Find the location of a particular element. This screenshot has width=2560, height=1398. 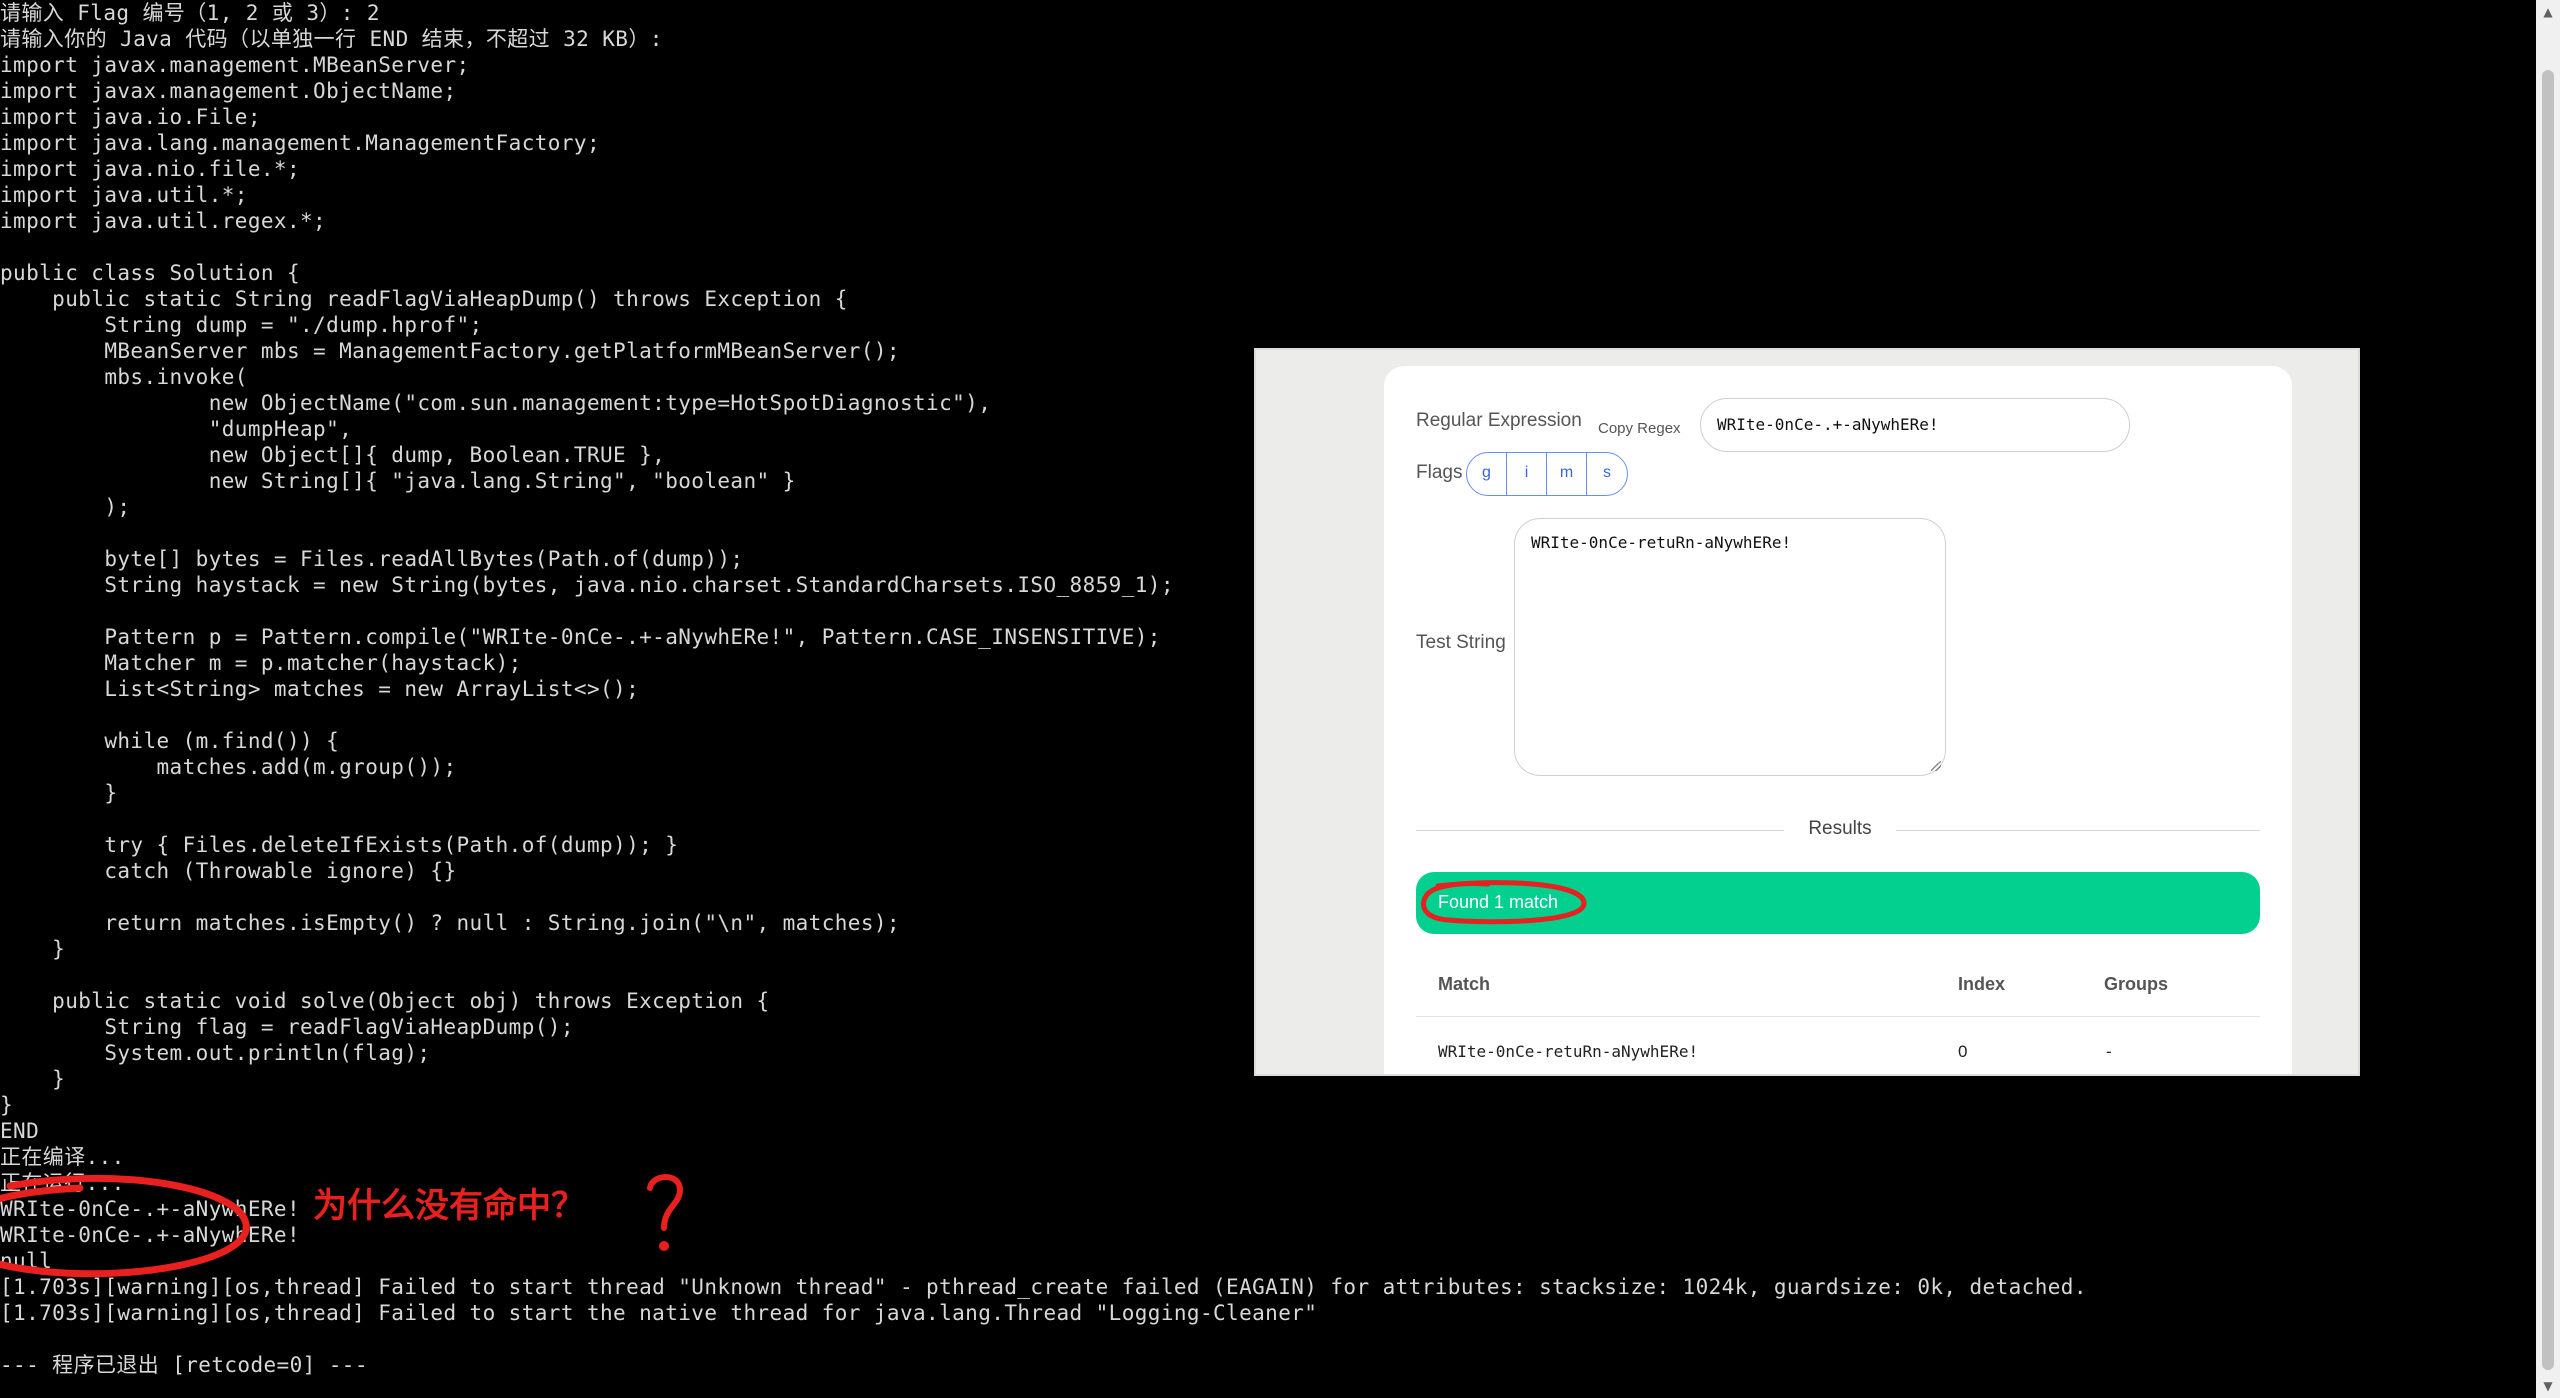

results-heading: Results is located at coordinates (1840, 828).